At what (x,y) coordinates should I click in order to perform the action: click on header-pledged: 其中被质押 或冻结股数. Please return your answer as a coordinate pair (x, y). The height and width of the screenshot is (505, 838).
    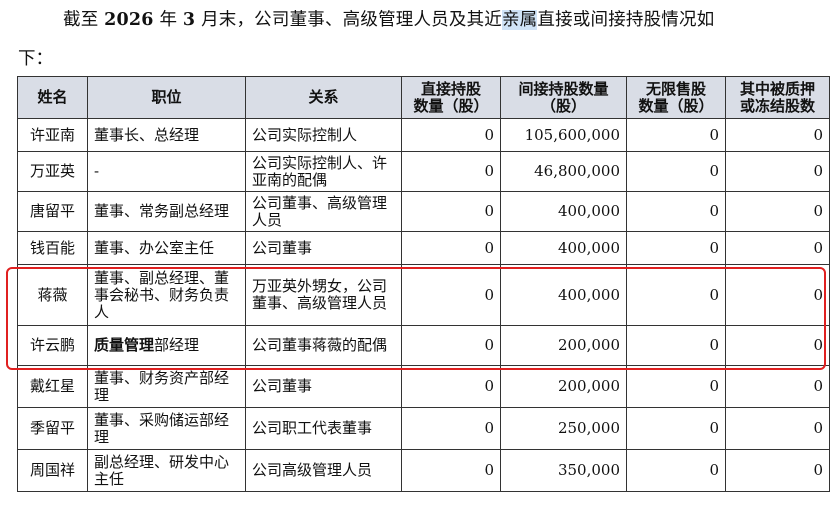
    Looking at the image, I should click on (777, 97).